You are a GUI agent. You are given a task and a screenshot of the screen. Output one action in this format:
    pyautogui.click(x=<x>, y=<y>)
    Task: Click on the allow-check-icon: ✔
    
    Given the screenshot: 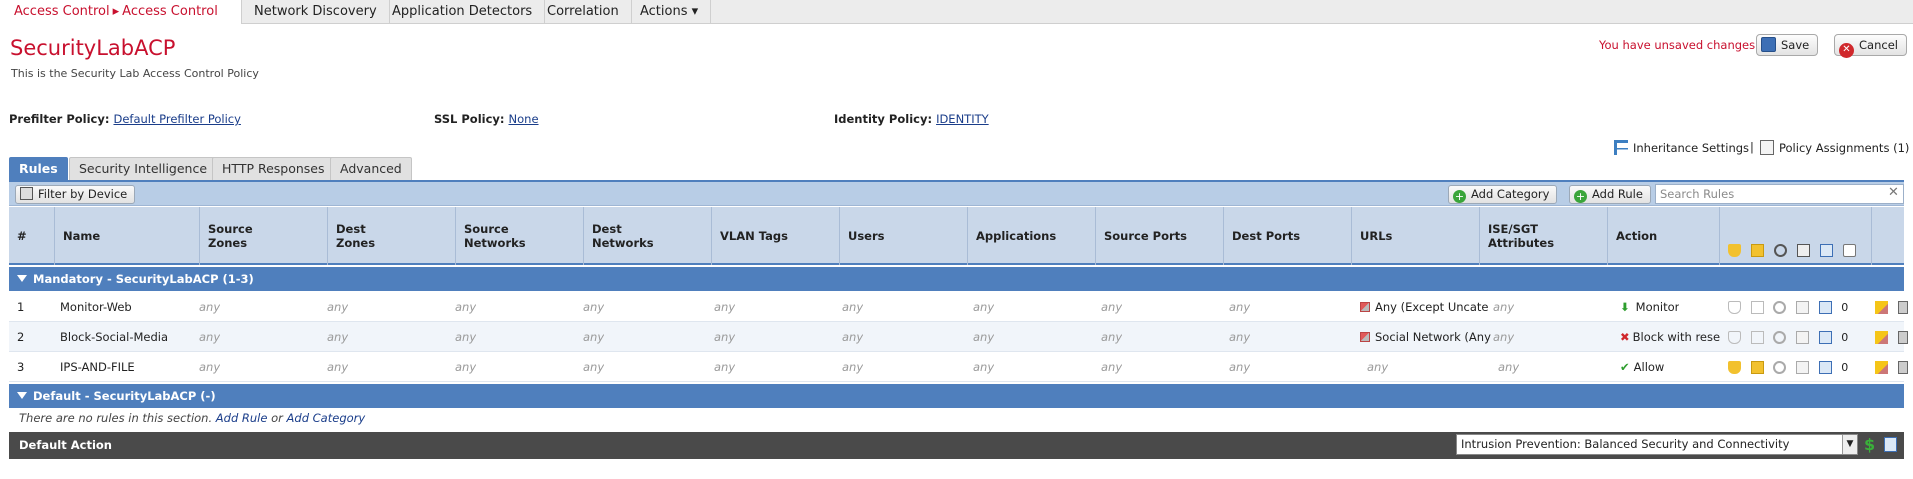 What is the action you would take?
    pyautogui.click(x=1625, y=367)
    